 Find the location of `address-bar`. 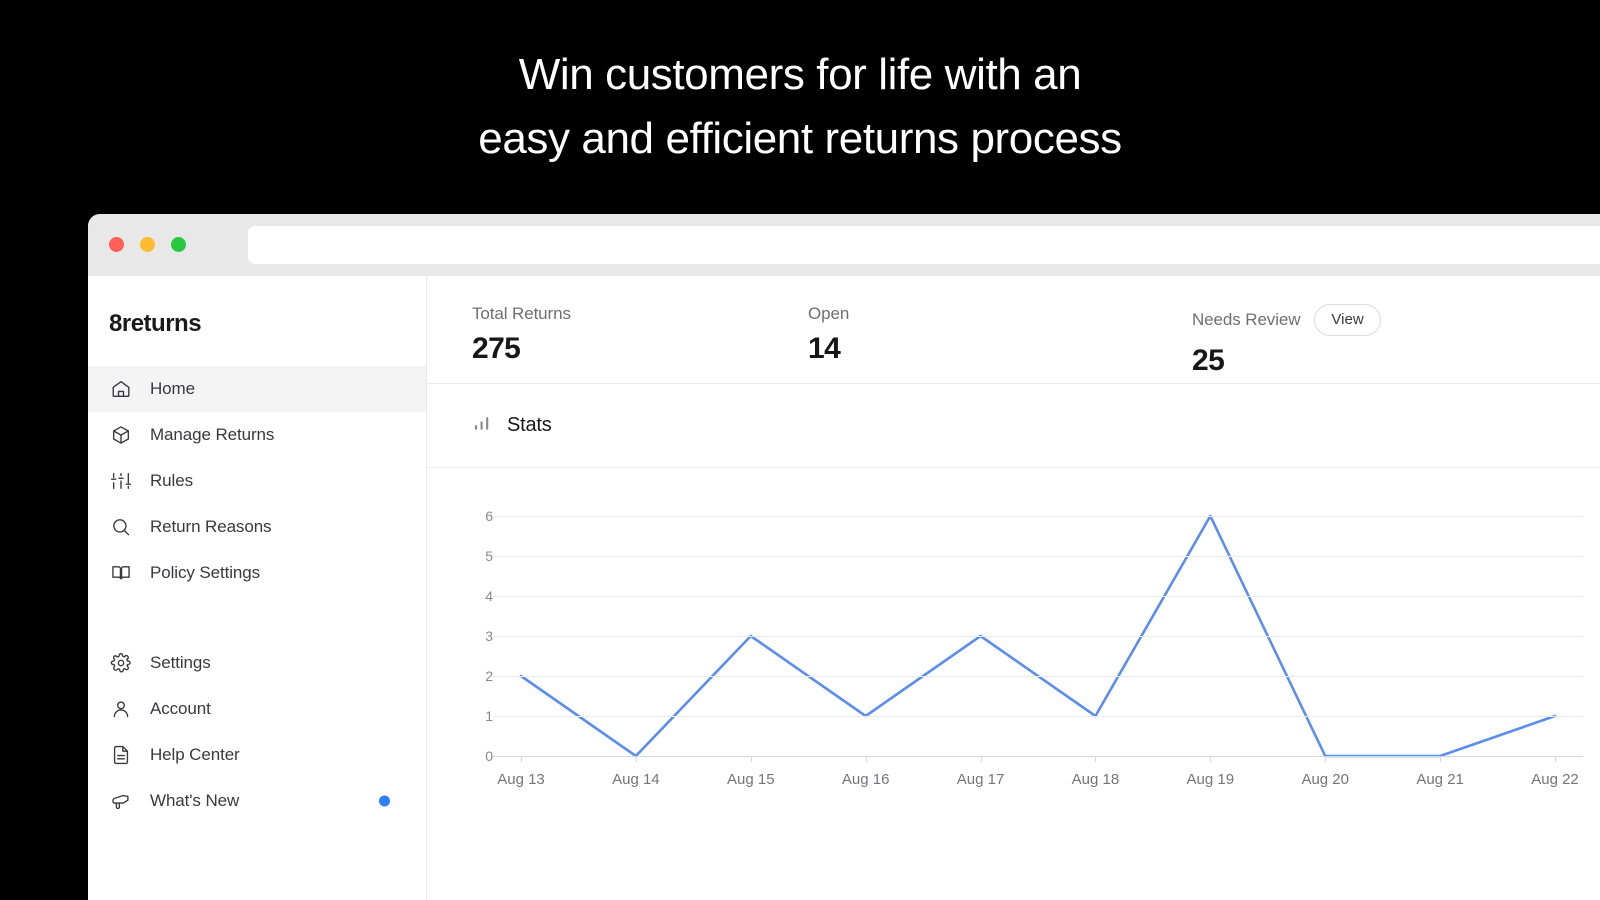

address-bar is located at coordinates (924, 245).